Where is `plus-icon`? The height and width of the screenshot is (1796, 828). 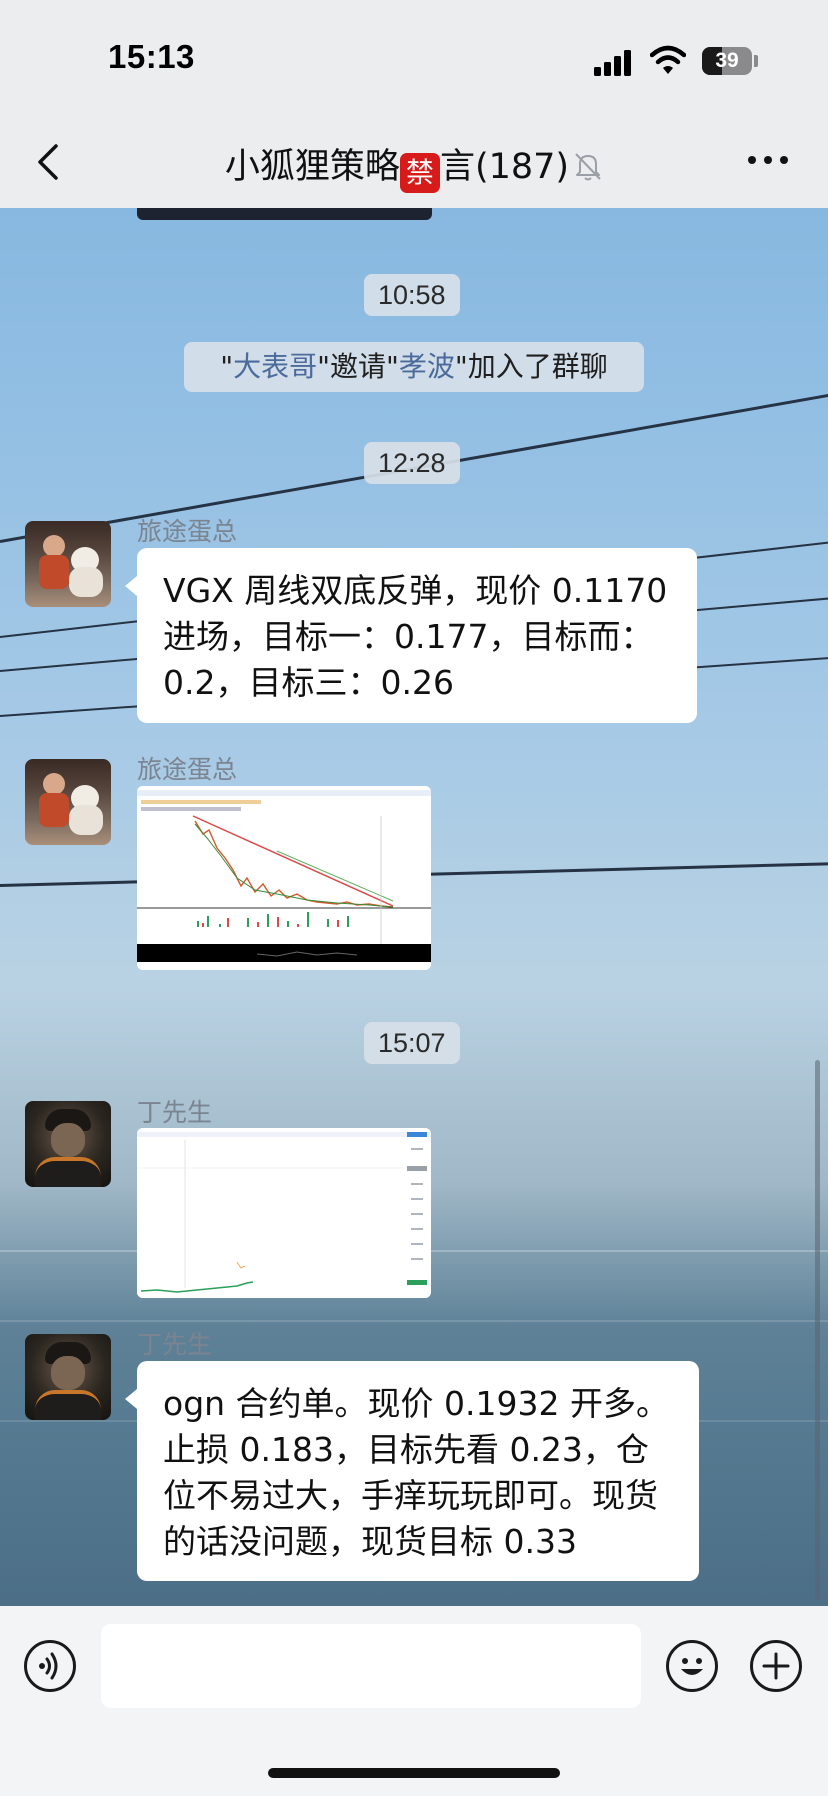
plus-icon is located at coordinates (776, 1666).